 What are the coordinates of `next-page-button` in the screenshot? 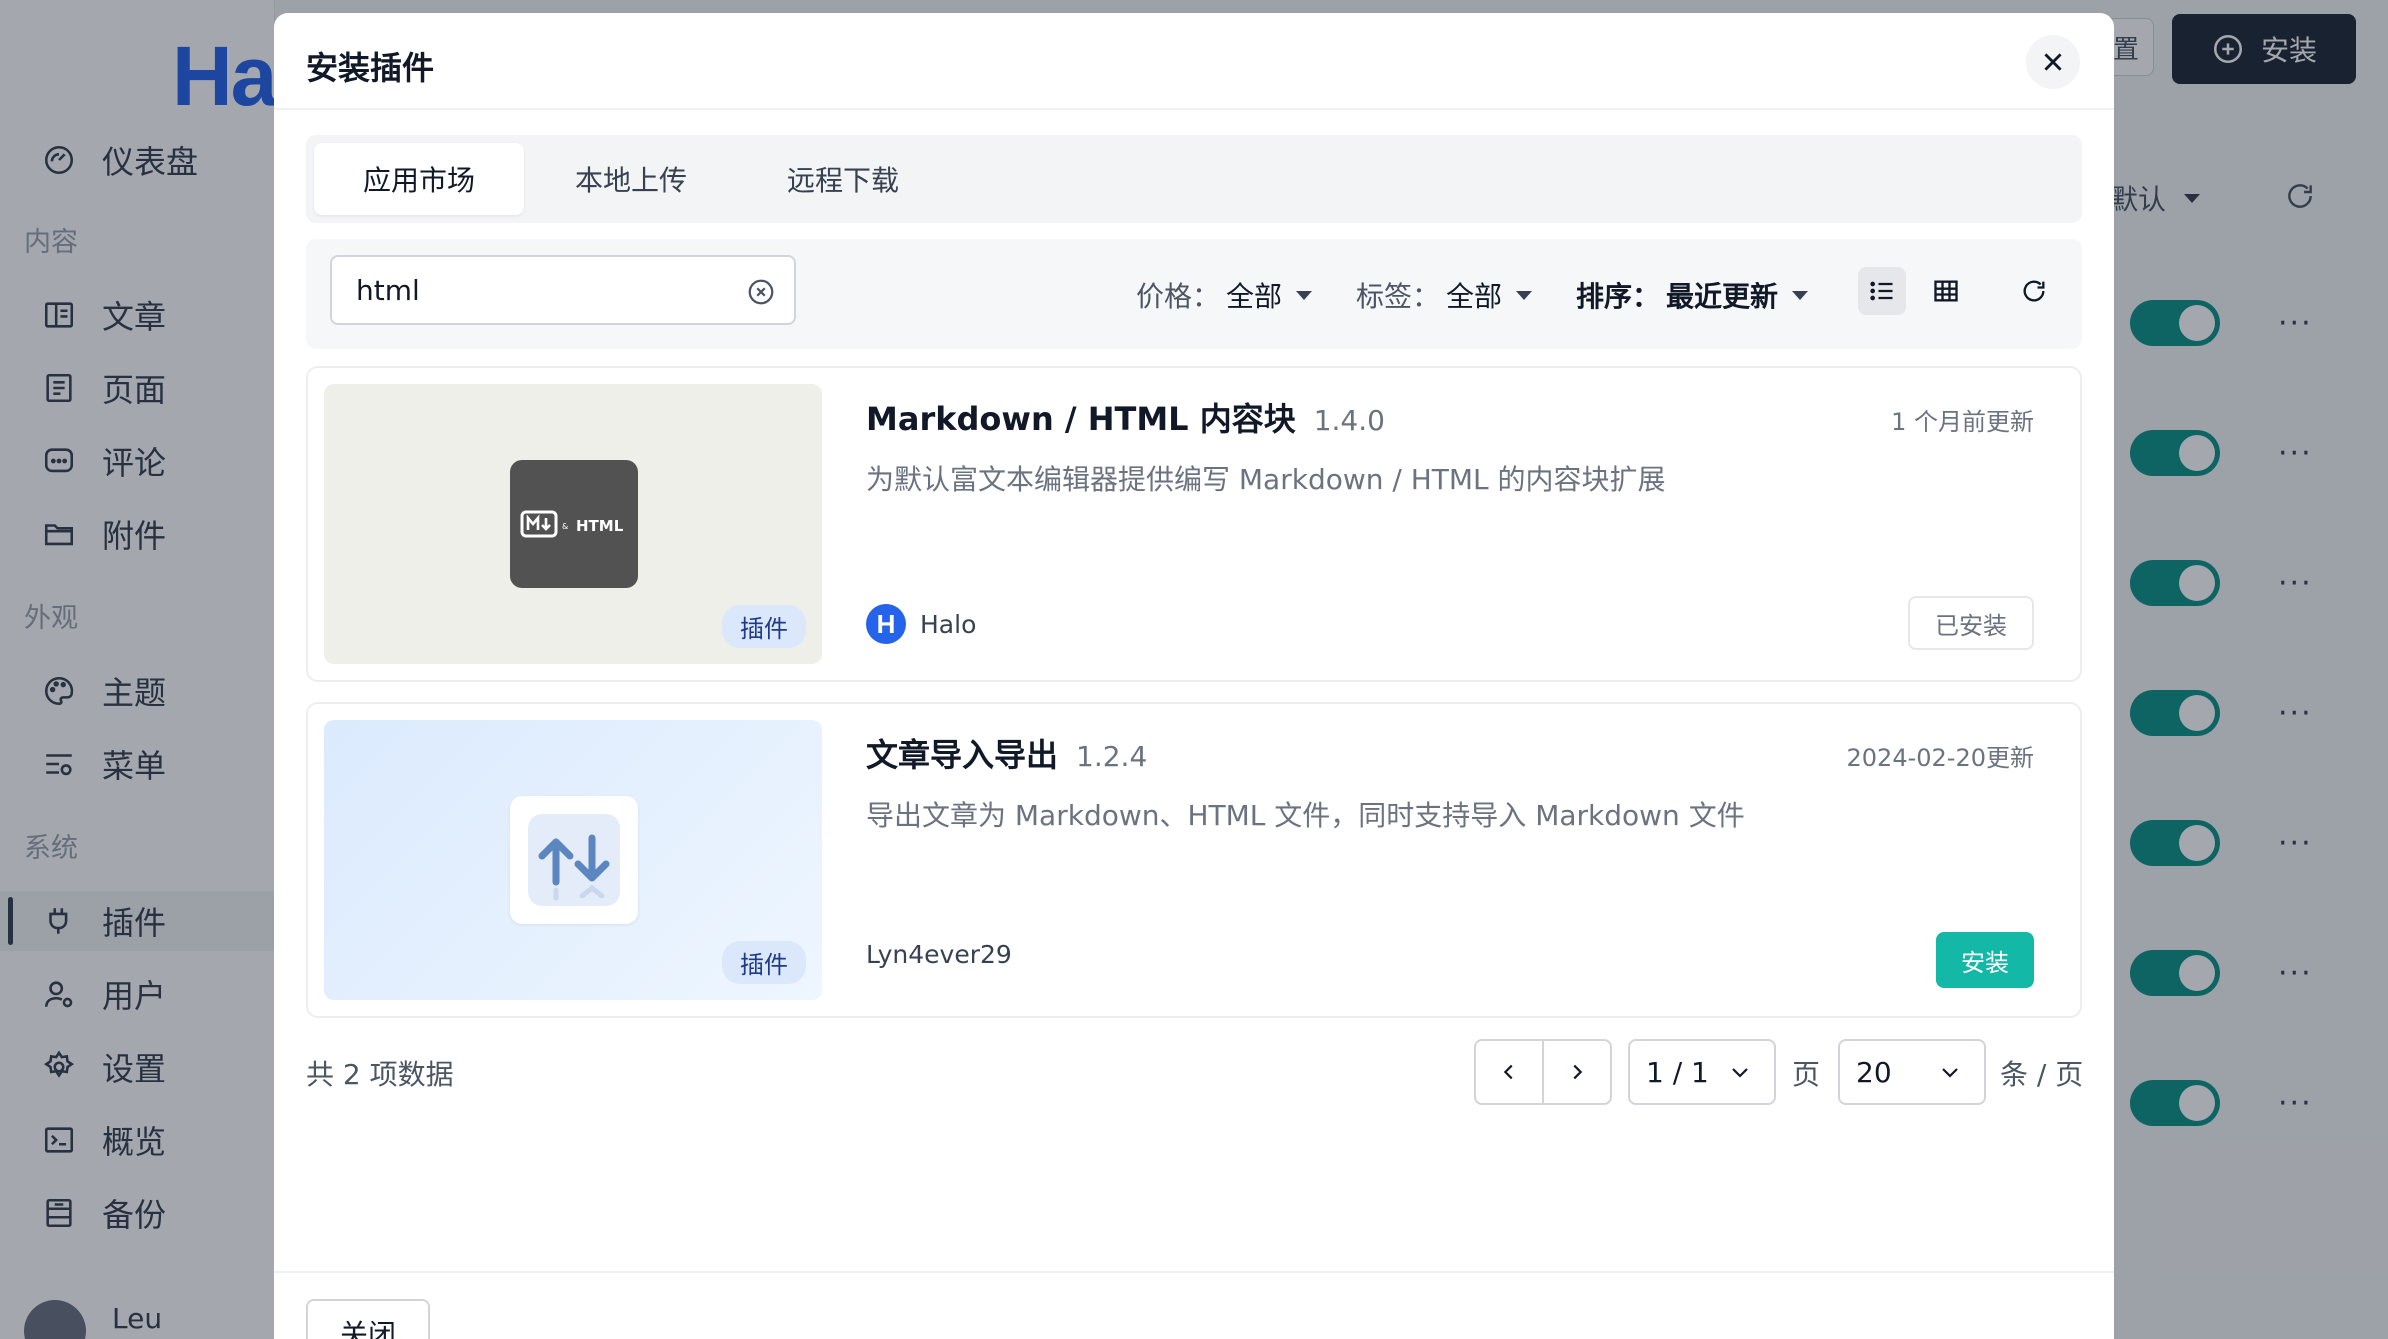 It's located at (1576, 1072).